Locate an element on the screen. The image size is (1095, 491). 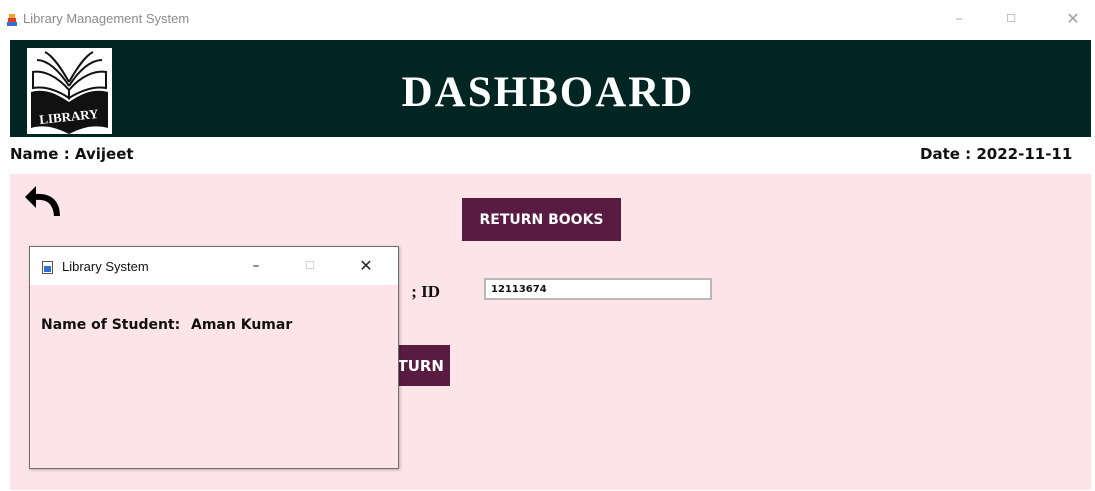
library-logo: LIBRARY is located at coordinates (69, 91).